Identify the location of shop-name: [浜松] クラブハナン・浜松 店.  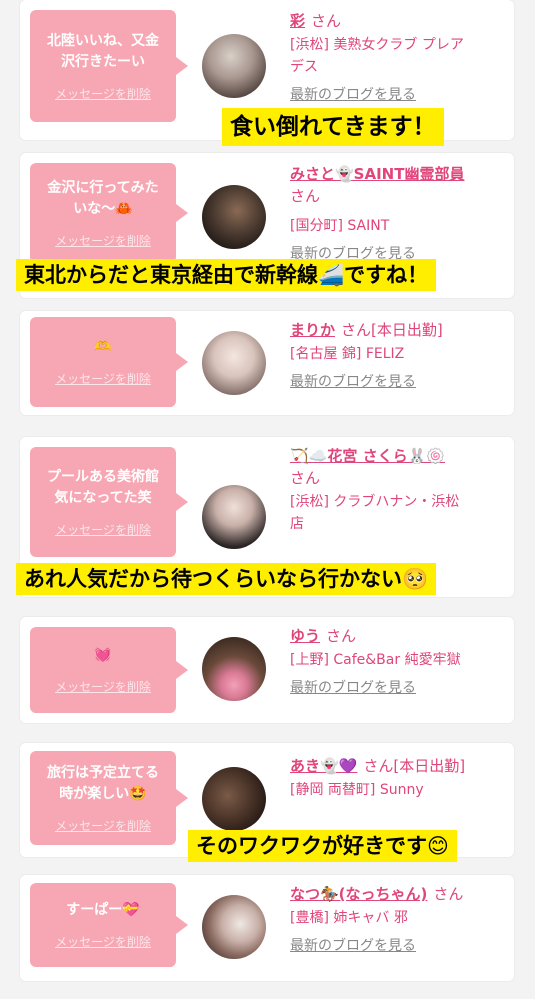
(375, 513).